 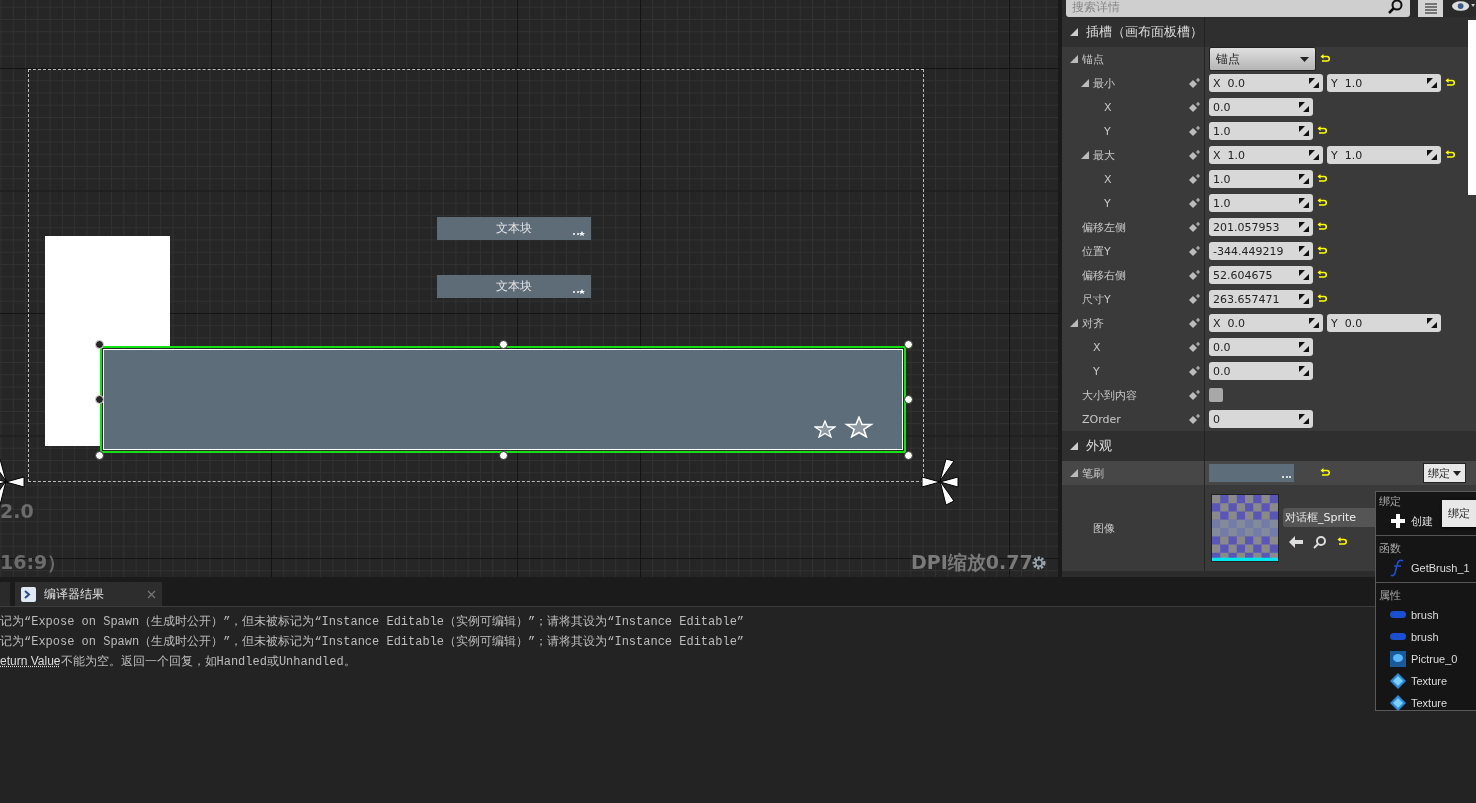 What do you see at coordinates (1261, 227) in the screenshot?
I see `value-field: 201.057953` at bounding box center [1261, 227].